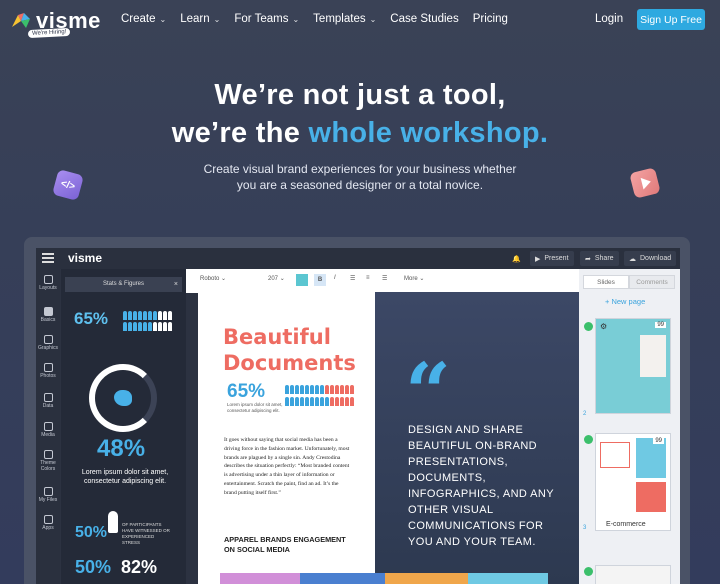 This screenshot has width=720, height=584. I want to click on slide-thumb-2: 99 E-commerce, so click(633, 482).